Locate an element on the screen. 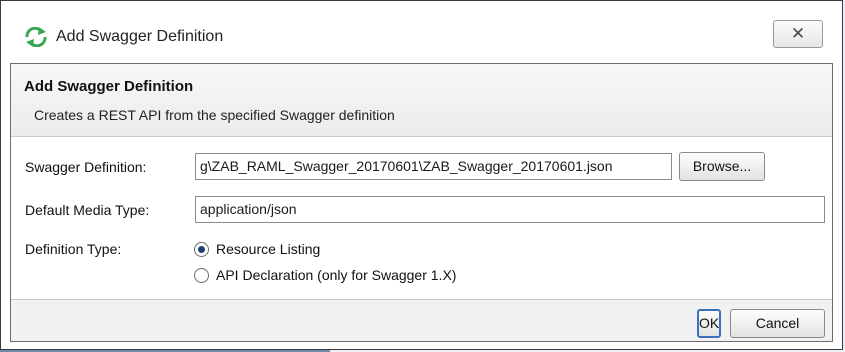  radio-resource-listing-label: Resource Listing is located at coordinates (268, 249).